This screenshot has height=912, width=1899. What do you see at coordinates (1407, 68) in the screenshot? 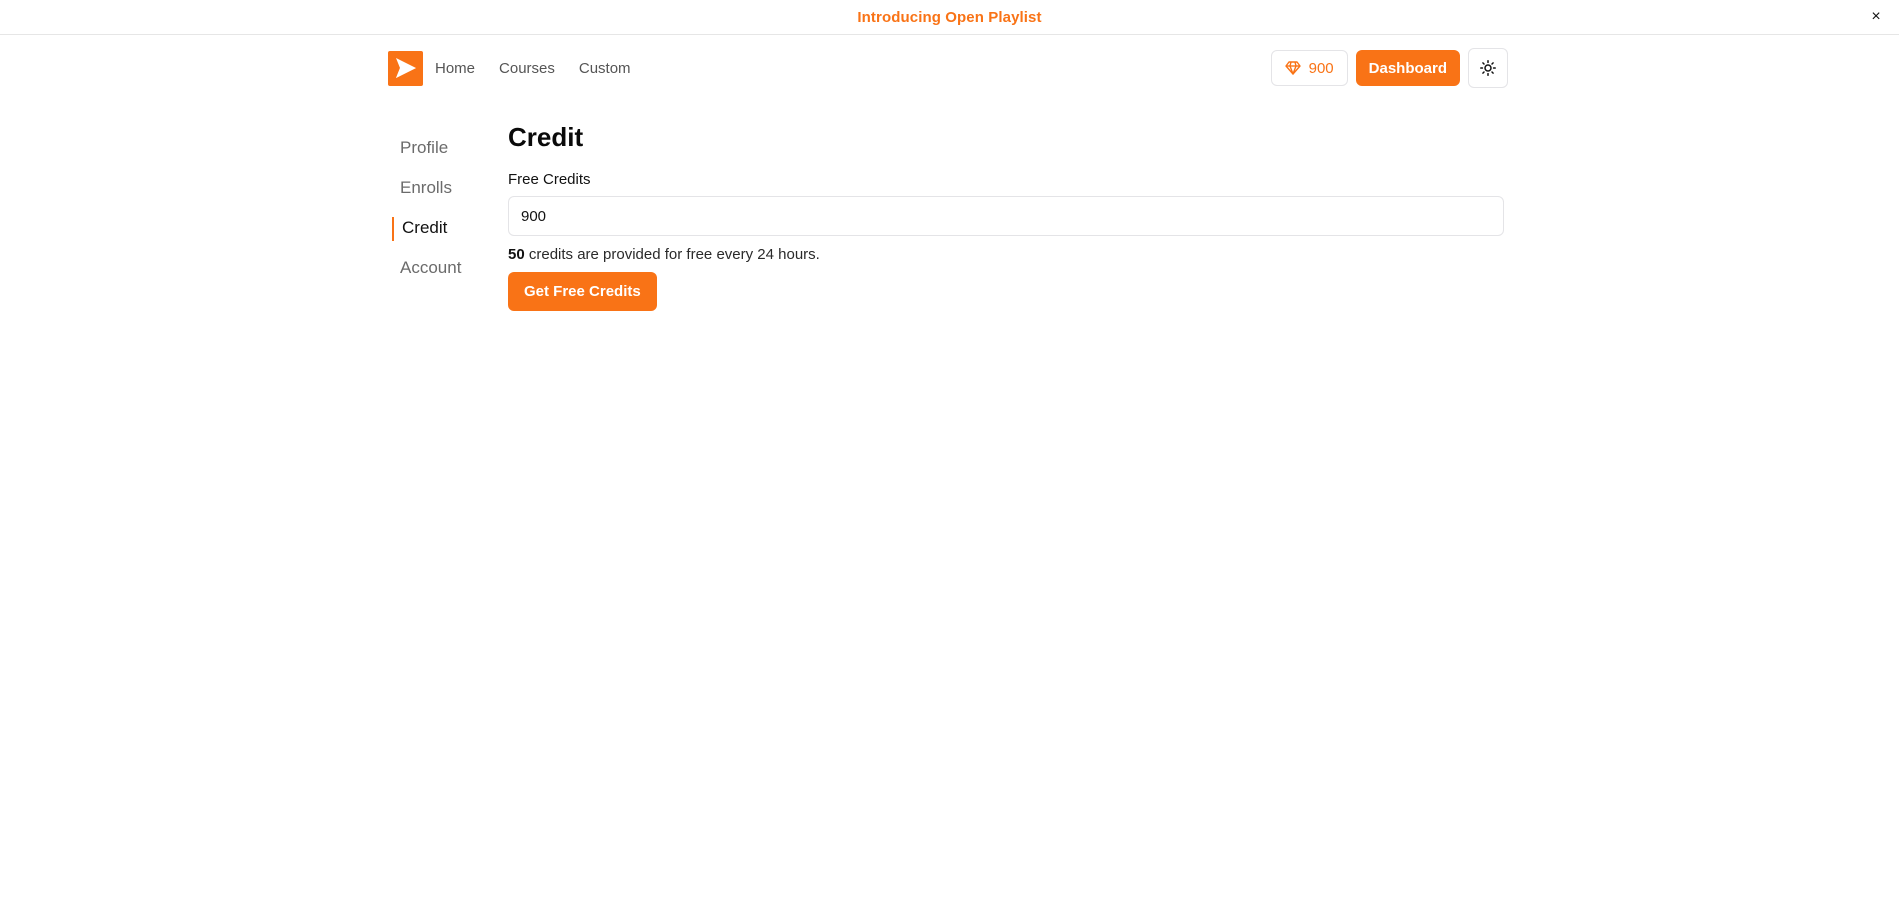
I see `dashboard-button: Dashboard` at bounding box center [1407, 68].